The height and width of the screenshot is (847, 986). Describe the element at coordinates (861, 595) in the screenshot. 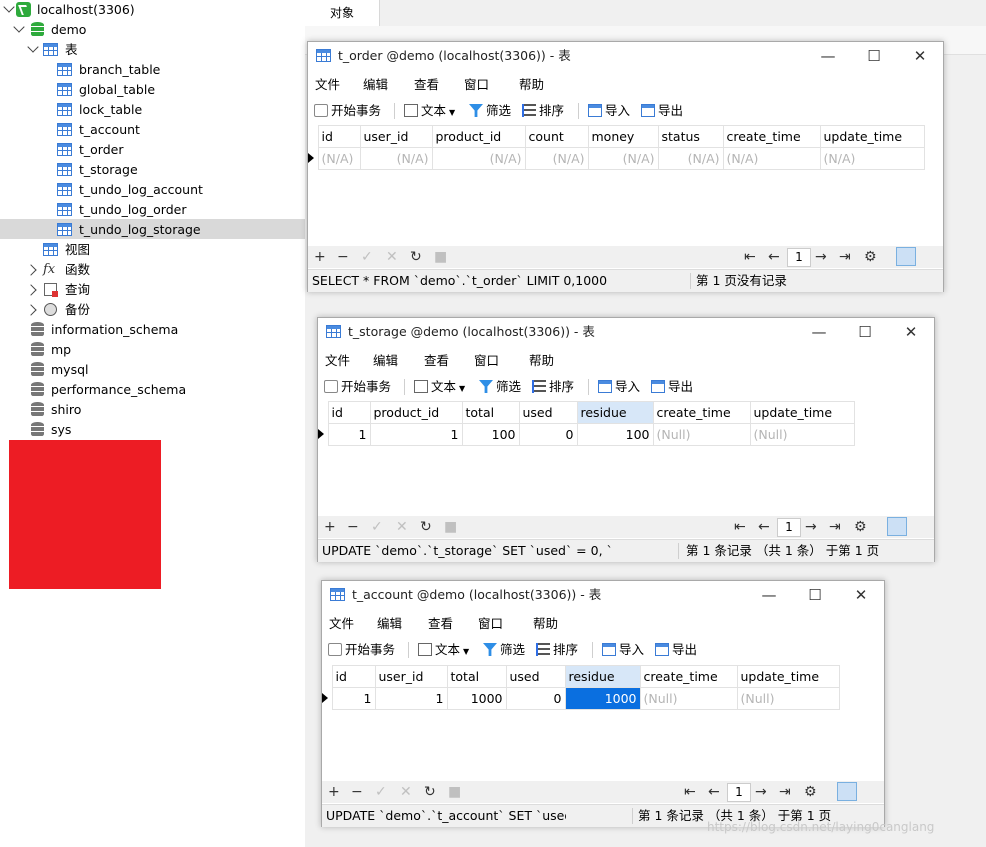

I see `close-button: ✕` at that location.